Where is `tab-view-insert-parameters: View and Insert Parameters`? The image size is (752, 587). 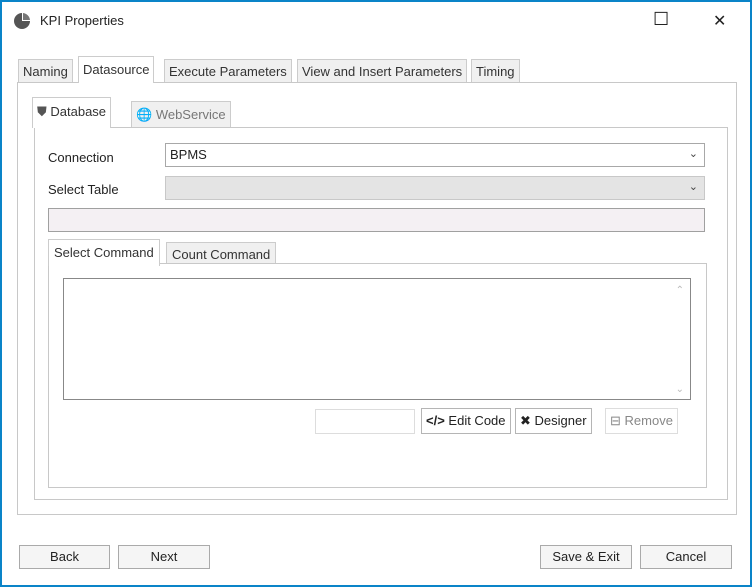
tab-view-insert-parameters: View and Insert Parameters is located at coordinates (382, 71).